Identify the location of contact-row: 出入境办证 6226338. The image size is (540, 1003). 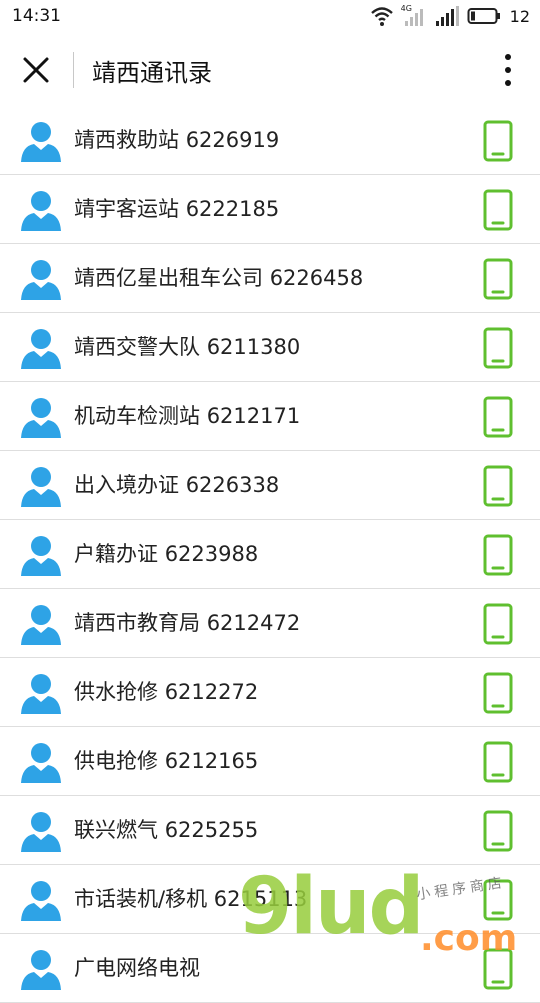
(270, 485).